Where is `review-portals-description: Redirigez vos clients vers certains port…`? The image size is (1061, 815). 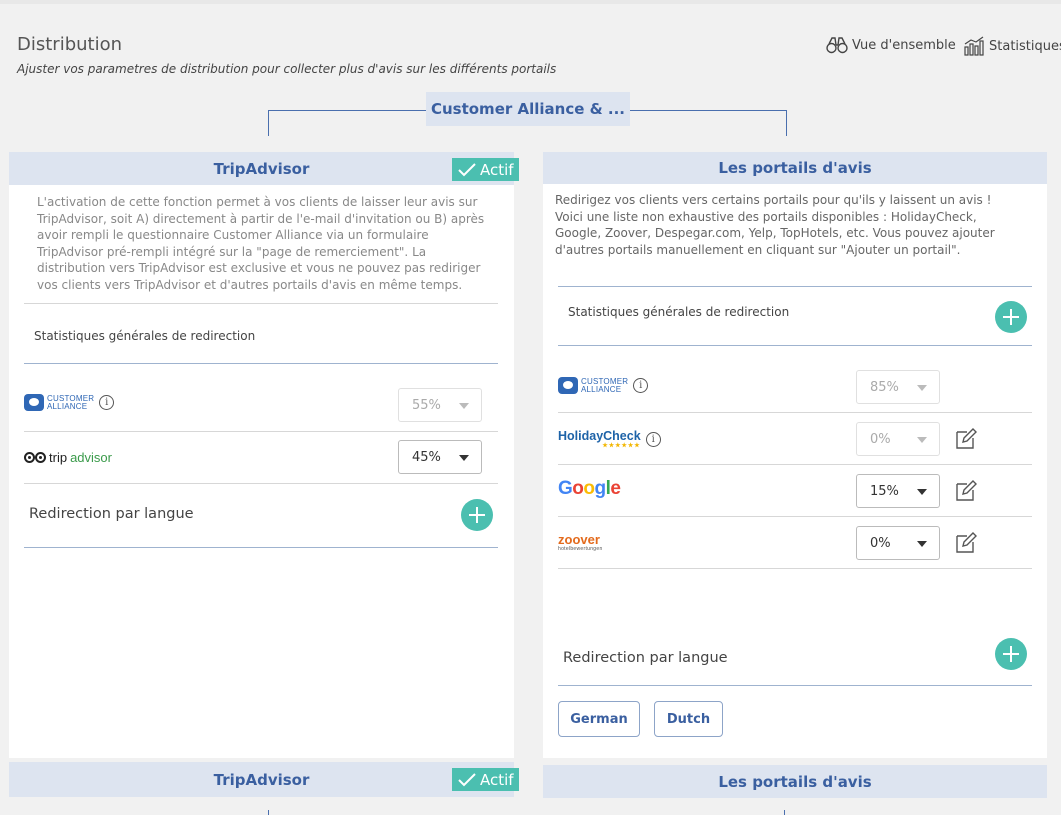
review-portals-description: Redirigez vos clients vers certains port… is located at coordinates (775, 225).